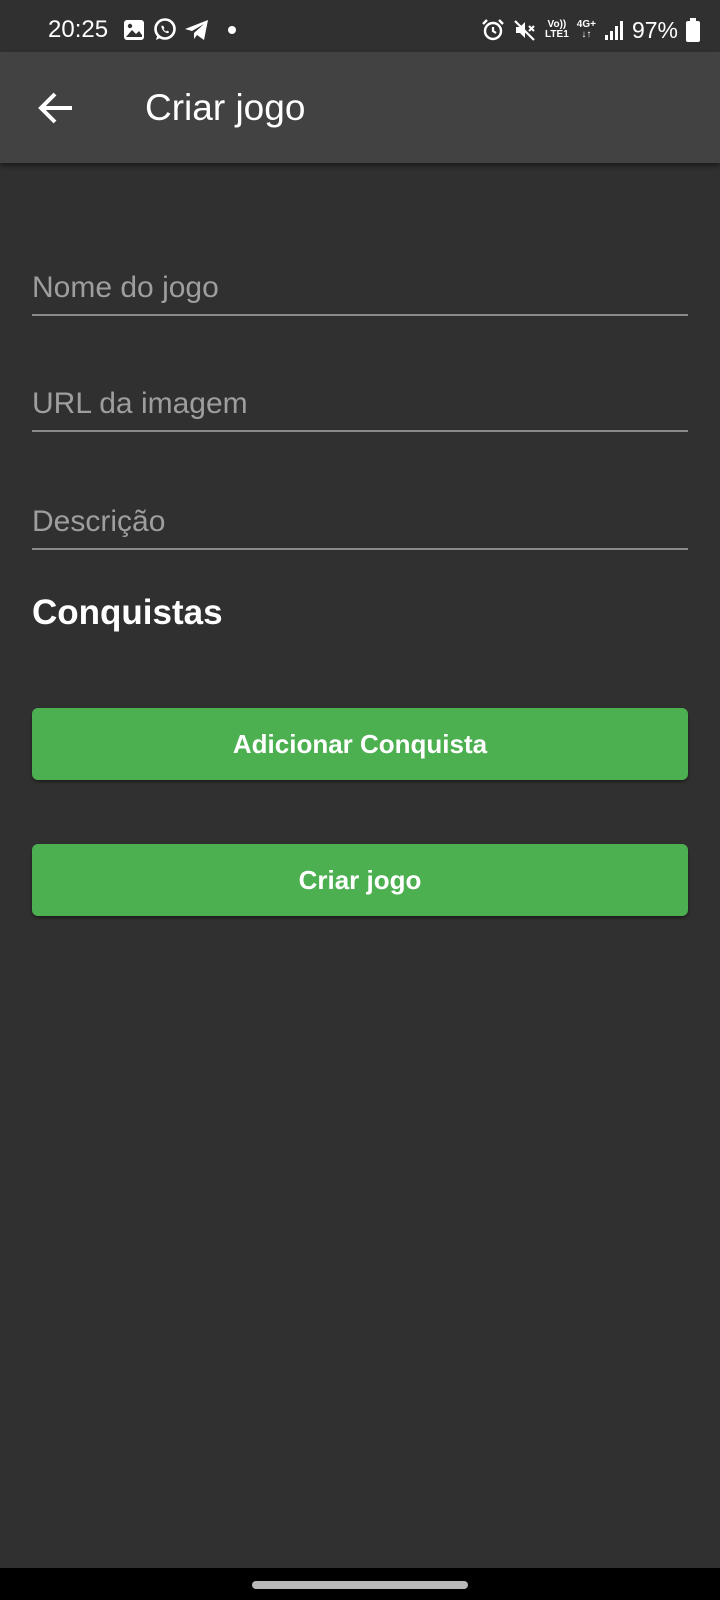  I want to click on battery-percentage: 97%, so click(654, 30).